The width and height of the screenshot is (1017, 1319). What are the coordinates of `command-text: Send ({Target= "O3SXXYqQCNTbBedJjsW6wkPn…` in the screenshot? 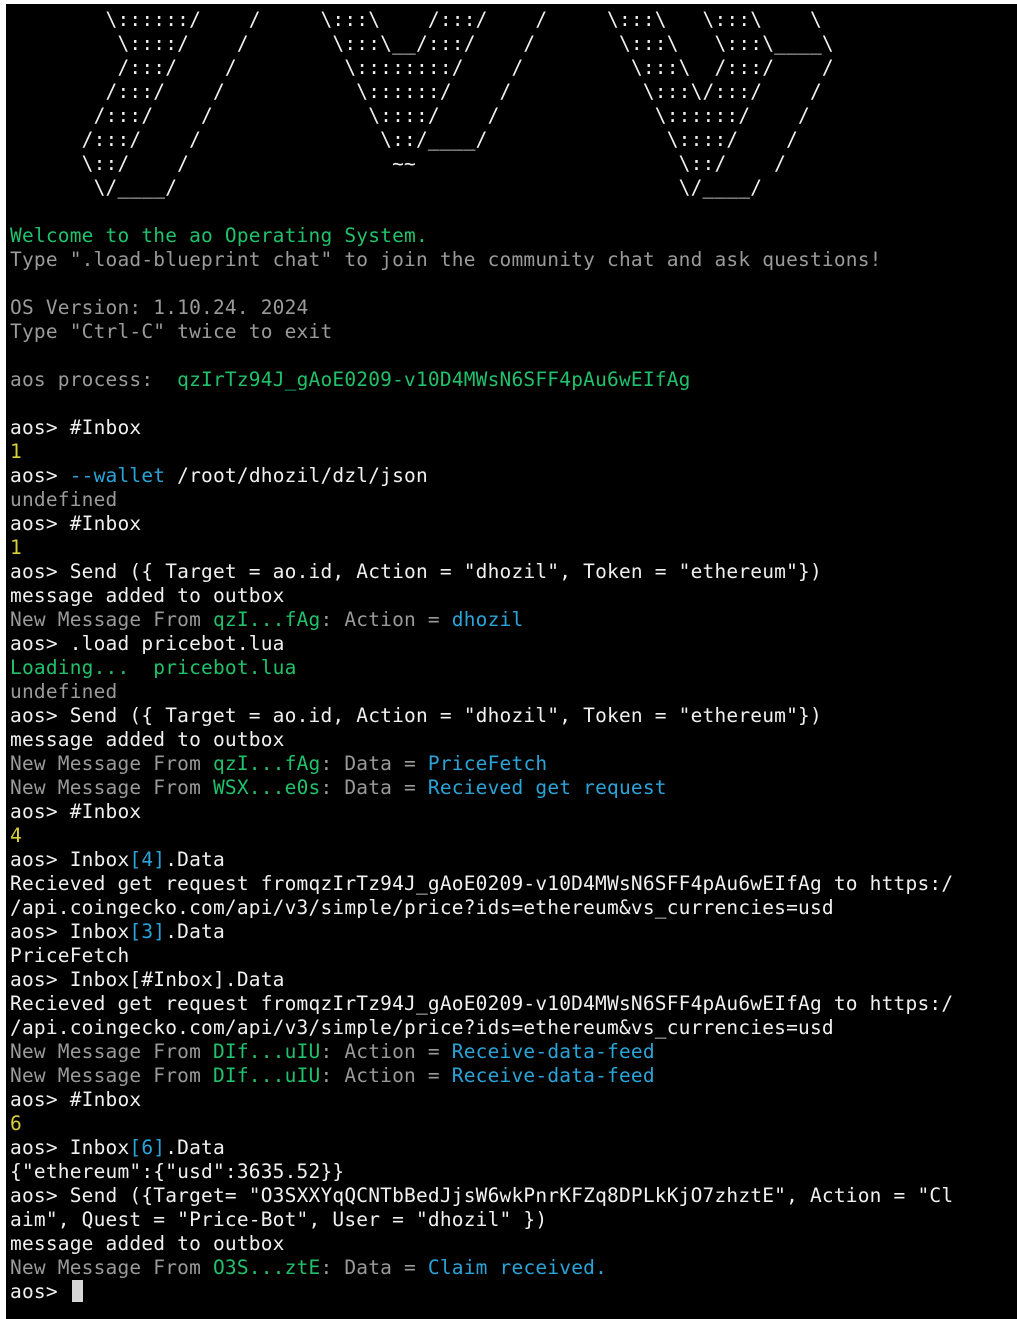 It's located at (511, 1195).